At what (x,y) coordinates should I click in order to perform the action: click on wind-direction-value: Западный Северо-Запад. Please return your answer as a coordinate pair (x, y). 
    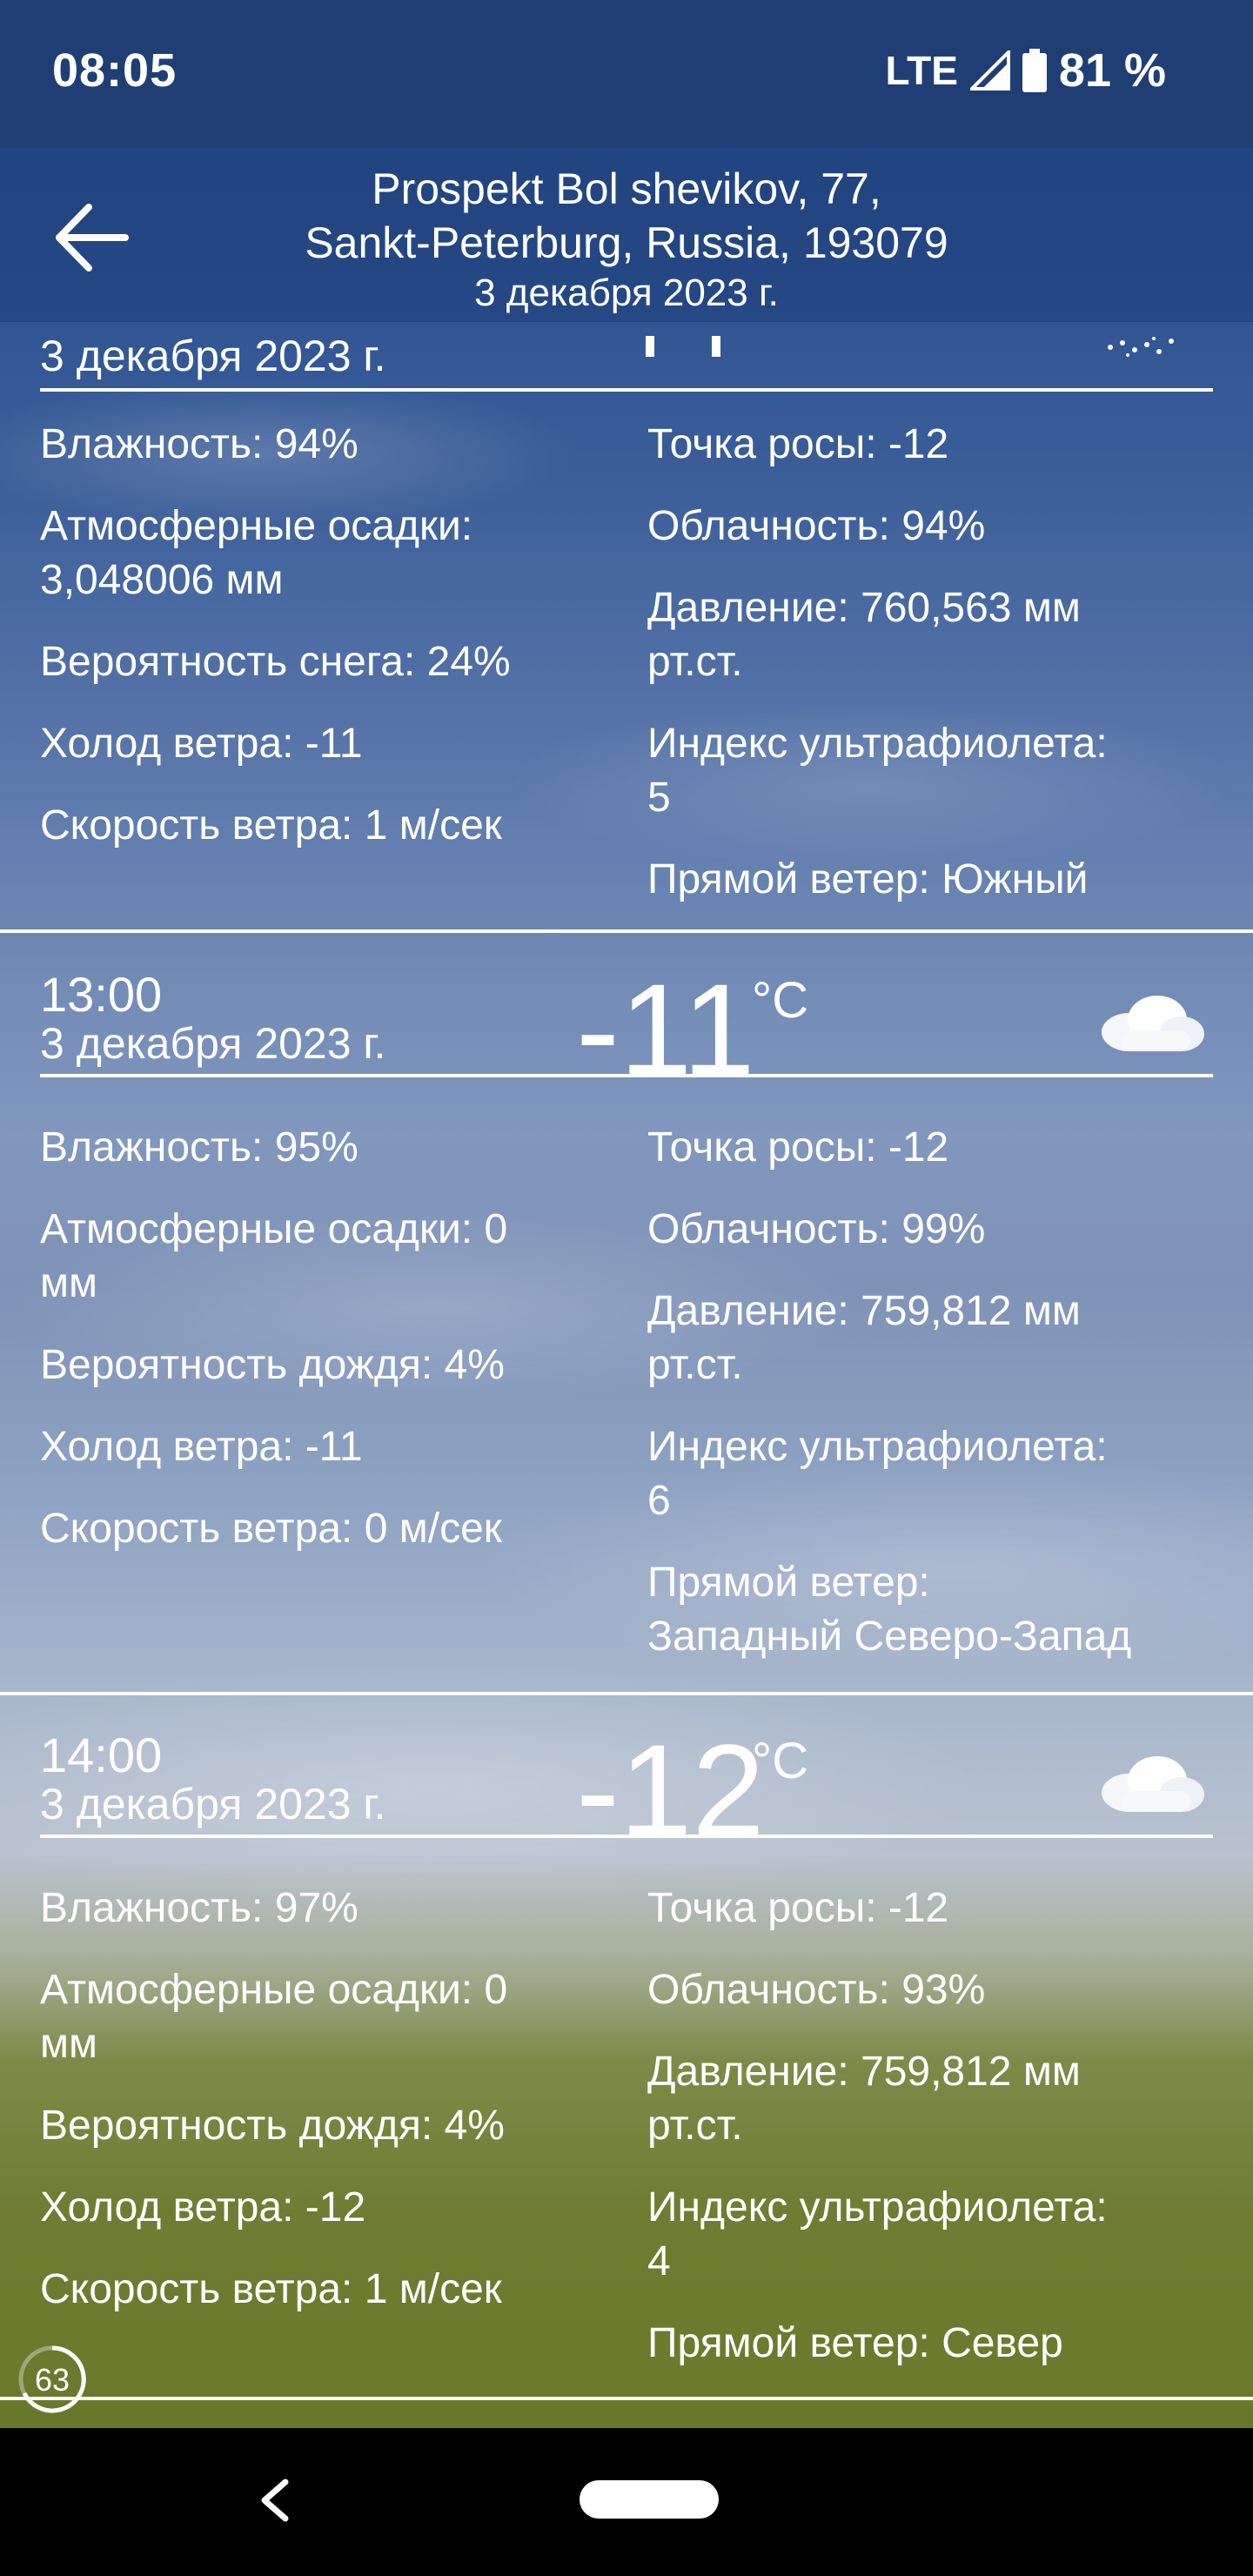
    Looking at the image, I should click on (889, 1636).